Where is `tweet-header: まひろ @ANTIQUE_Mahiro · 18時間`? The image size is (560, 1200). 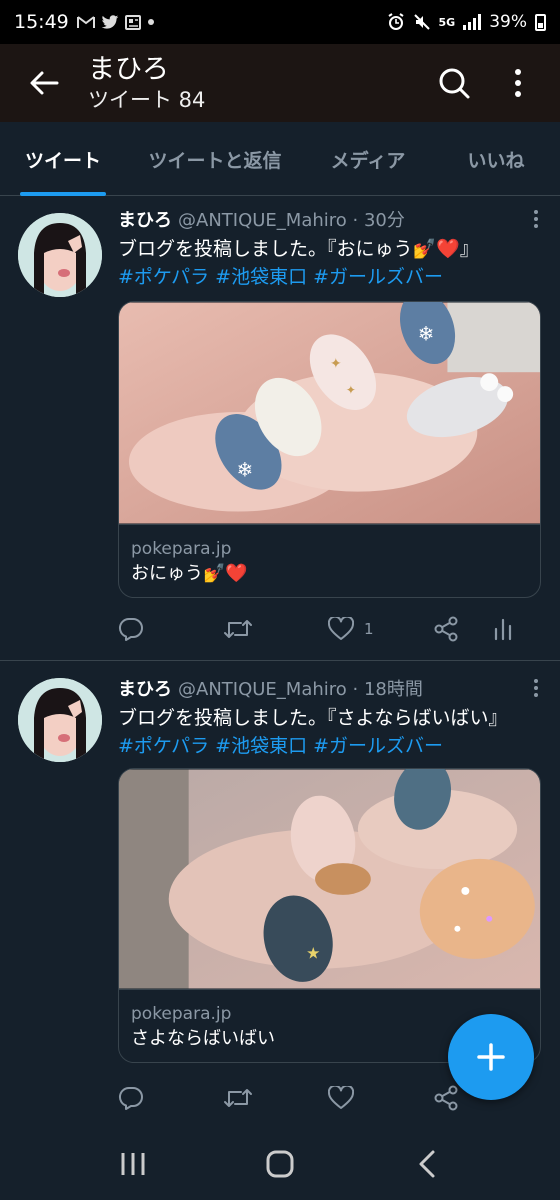
tweet-header: まひろ @ANTIQUE_Mahiro · 18時間 is located at coordinates (330, 690).